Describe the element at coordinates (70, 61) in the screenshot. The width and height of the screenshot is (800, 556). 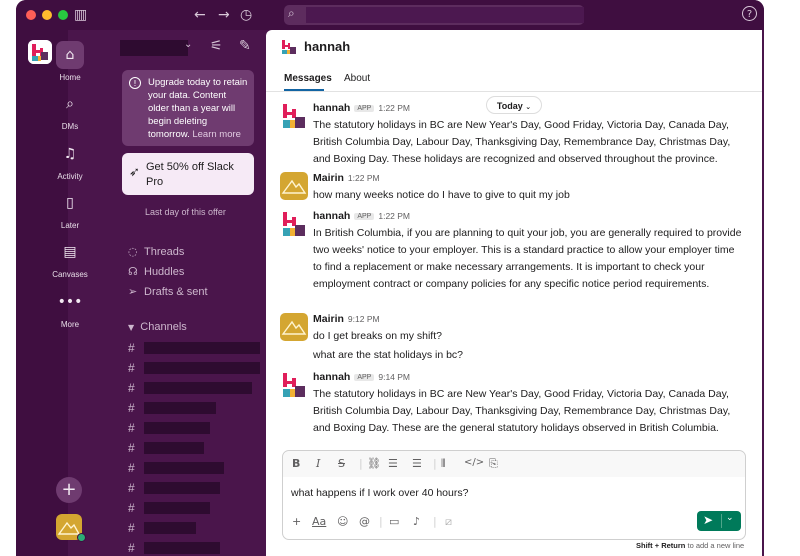
I see `rail-home: ⌂ Home` at that location.